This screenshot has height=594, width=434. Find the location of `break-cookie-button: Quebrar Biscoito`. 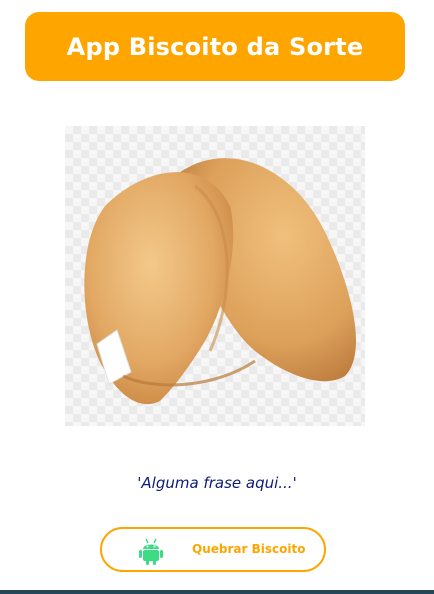

break-cookie-button: Quebrar Biscoito is located at coordinates (213, 549).